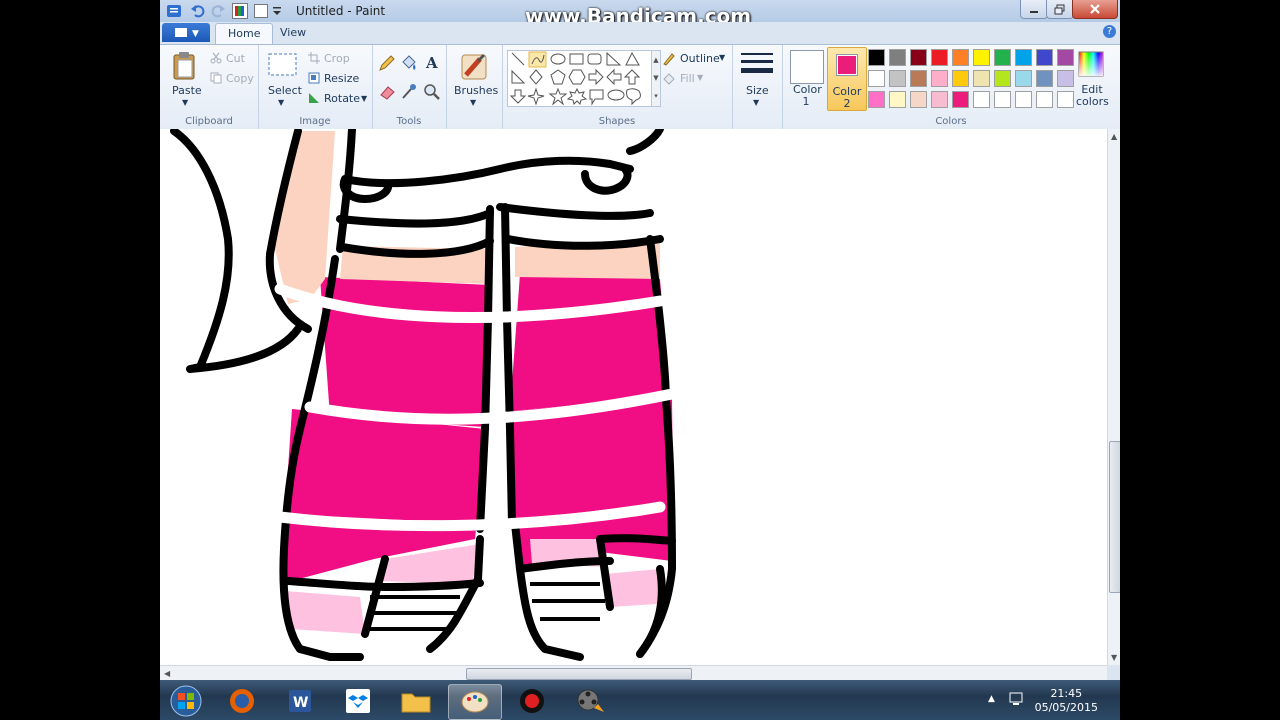 Image resolution: width=1280 pixels, height=720 pixels. Describe the element at coordinates (1034, 9) in the screenshot. I see `minimize-button` at that location.